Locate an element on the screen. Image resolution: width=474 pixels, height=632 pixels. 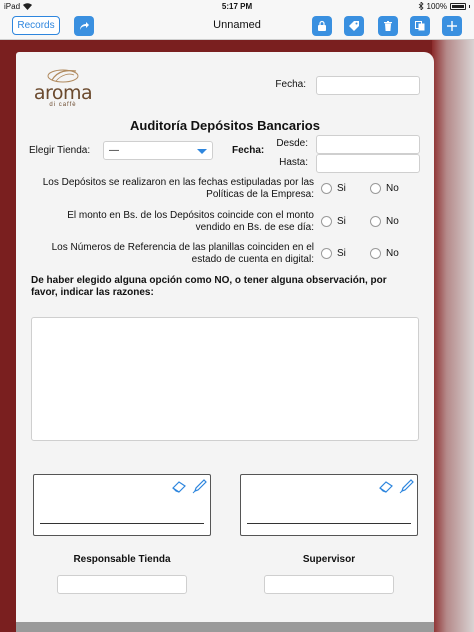
trash-icon is located at coordinates (388, 26).